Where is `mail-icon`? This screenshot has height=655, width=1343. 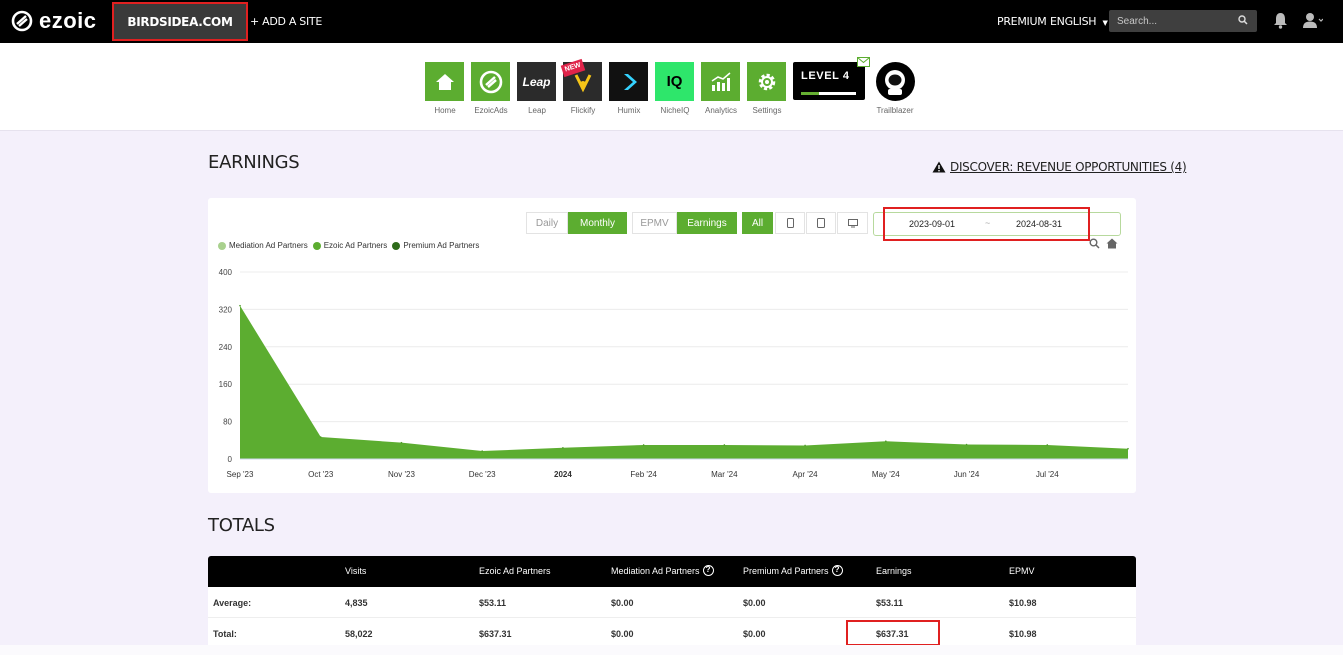
mail-icon is located at coordinates (863, 62).